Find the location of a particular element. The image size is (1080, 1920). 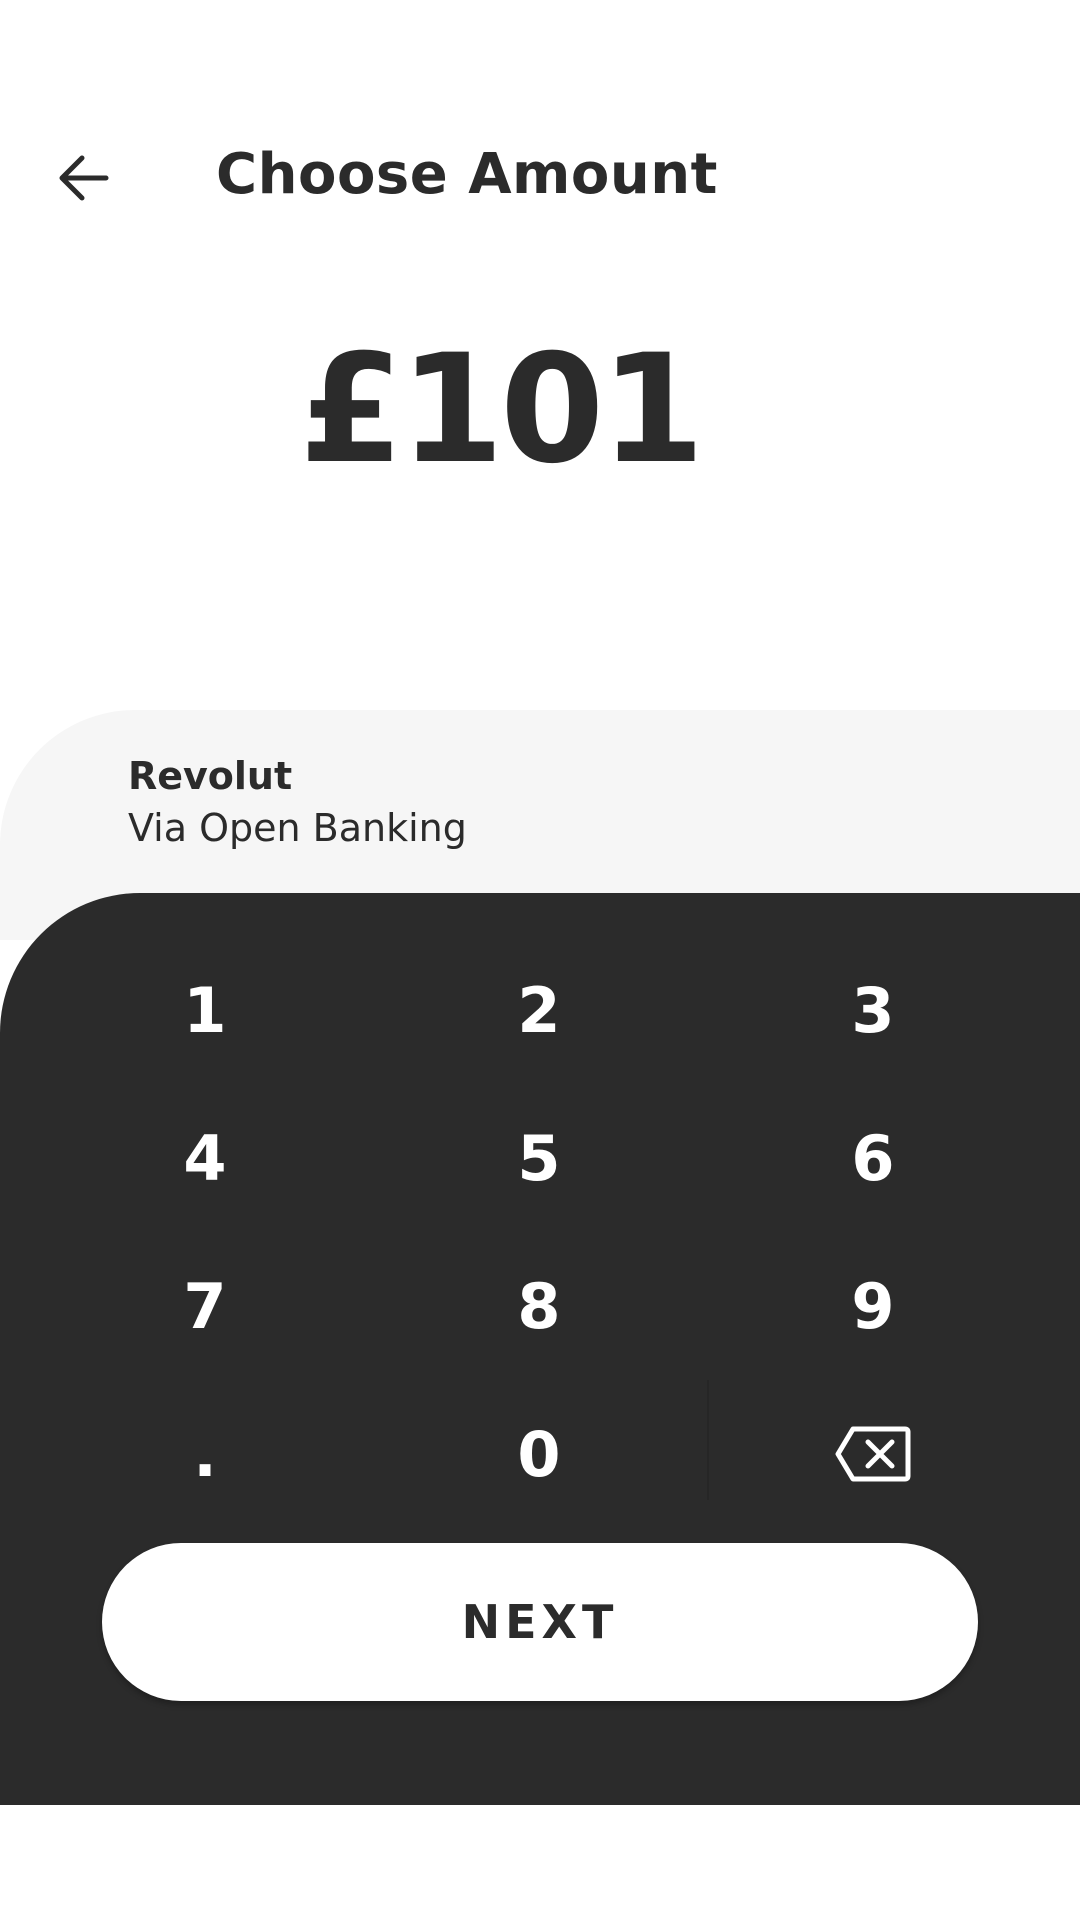

key-0: 0 is located at coordinates (539, 1454).